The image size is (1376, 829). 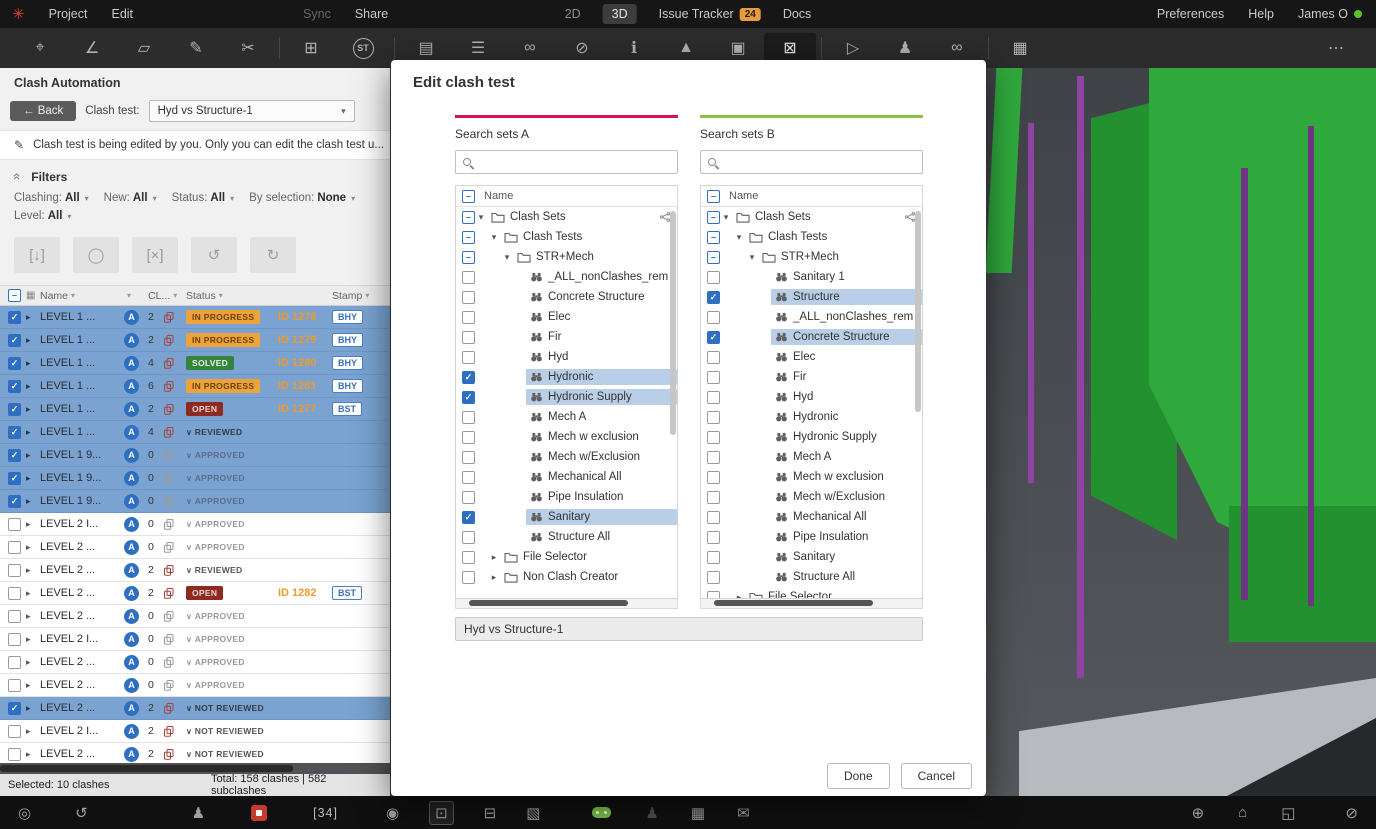 What do you see at coordinates (195, 524) in the screenshot?
I see `clash-row: ▸ LEVEL 2 I... A 0 ∨ APPROVED` at bounding box center [195, 524].